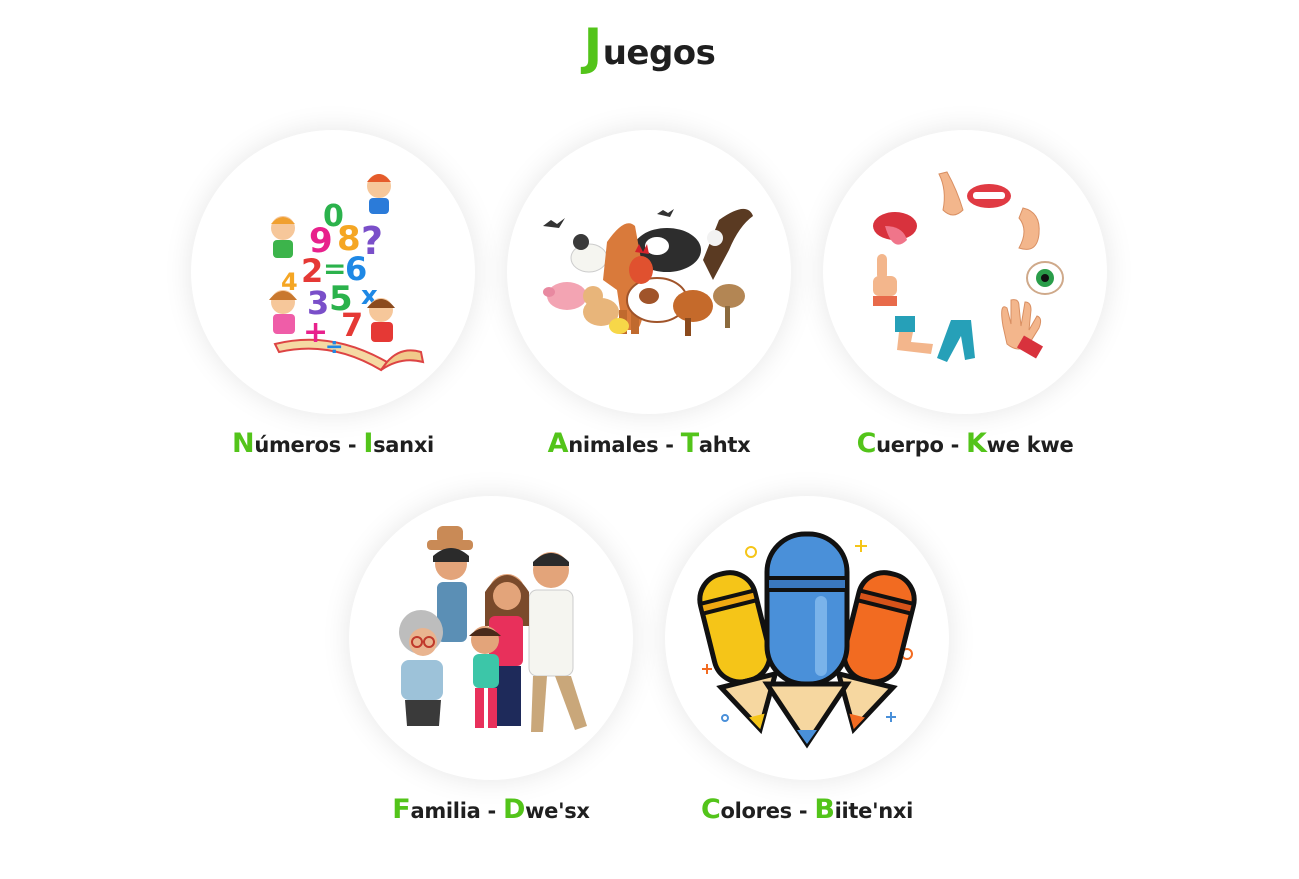 The width and height of the screenshot is (1299, 879). I want to click on page-title-initial: J, so click(593, 47).